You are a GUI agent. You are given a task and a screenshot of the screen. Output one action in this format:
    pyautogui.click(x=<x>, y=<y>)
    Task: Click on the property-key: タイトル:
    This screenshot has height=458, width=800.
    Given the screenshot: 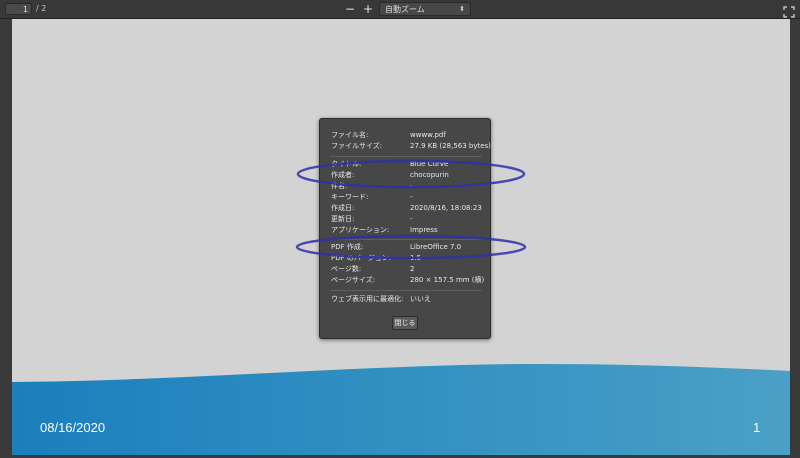 What is the action you would take?
    pyautogui.click(x=346, y=164)
    